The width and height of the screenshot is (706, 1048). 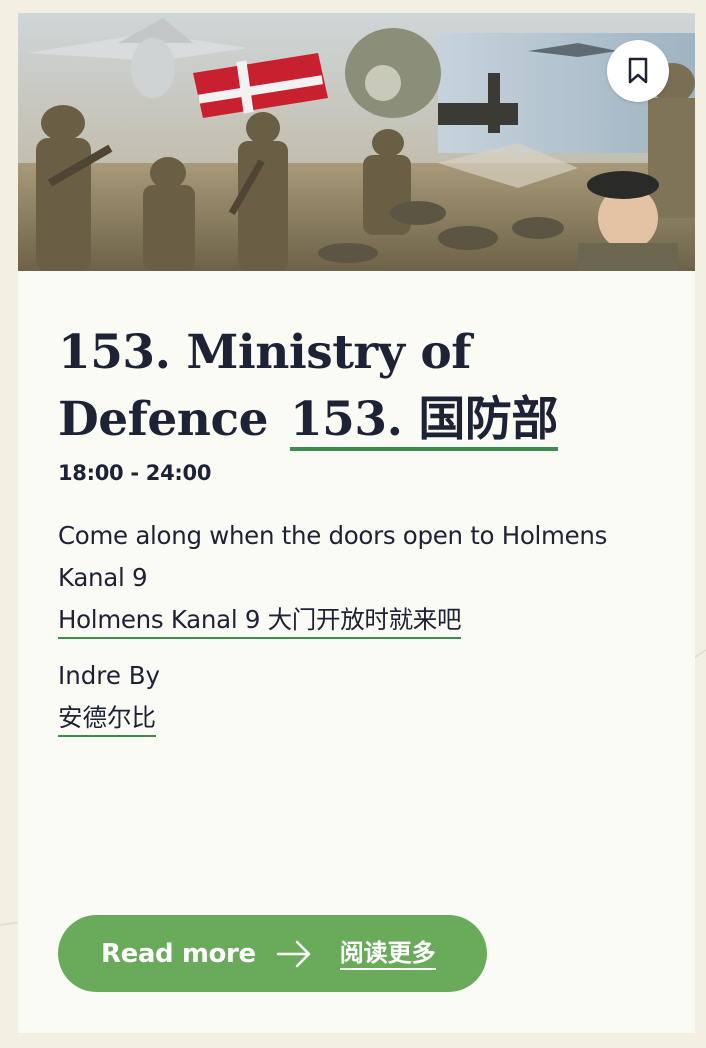 I want to click on event-title: 153. Ministry of Defence 153. 国防部, so click(x=338, y=386).